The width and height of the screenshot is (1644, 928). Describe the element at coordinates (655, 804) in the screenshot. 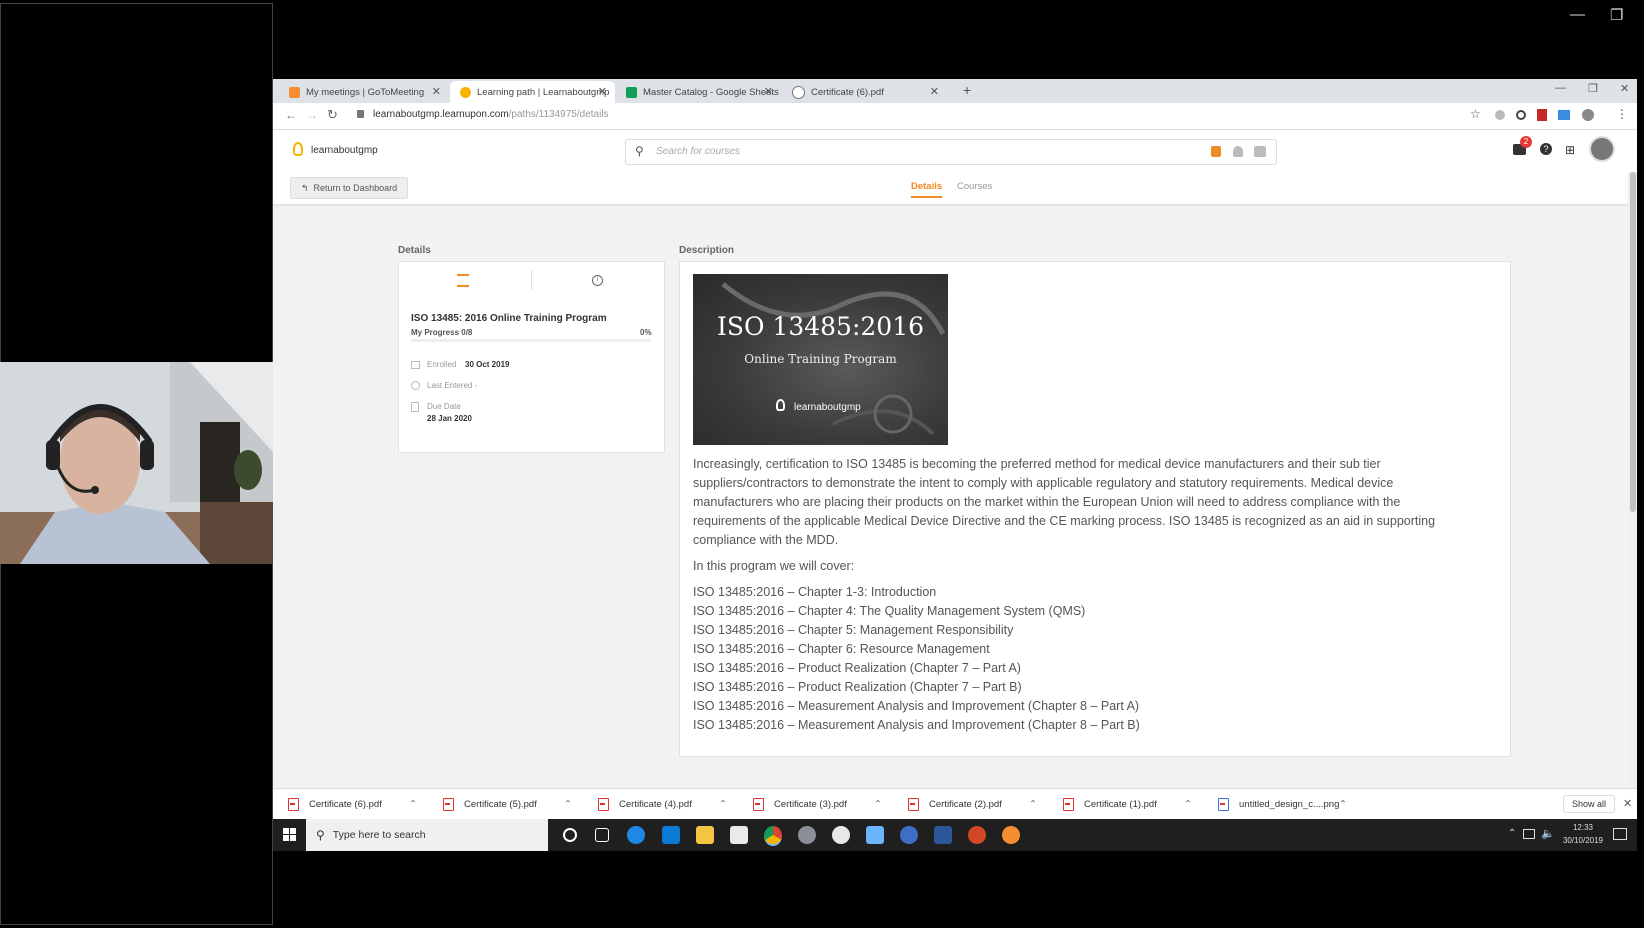

I see `download-filename: Certificate (4).pdf` at that location.